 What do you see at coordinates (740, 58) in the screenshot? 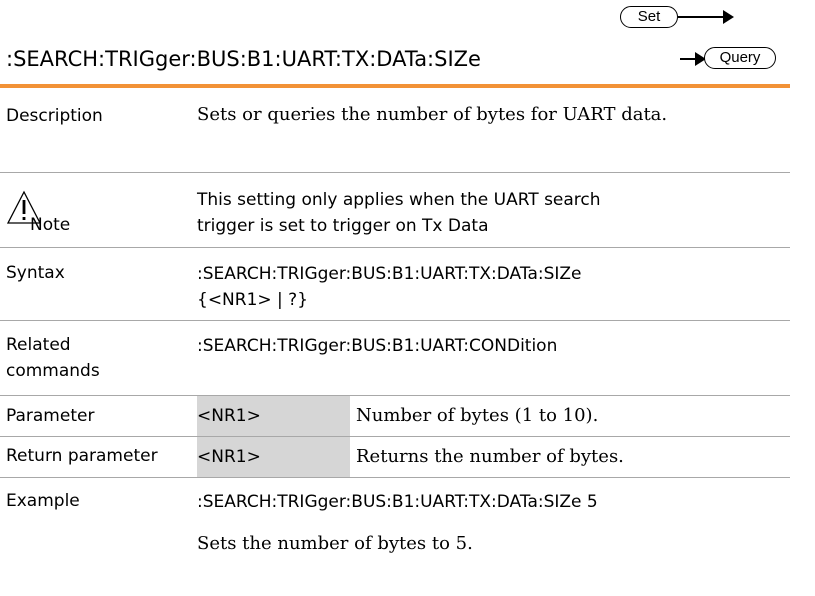
I see `query-badge: Query` at bounding box center [740, 58].